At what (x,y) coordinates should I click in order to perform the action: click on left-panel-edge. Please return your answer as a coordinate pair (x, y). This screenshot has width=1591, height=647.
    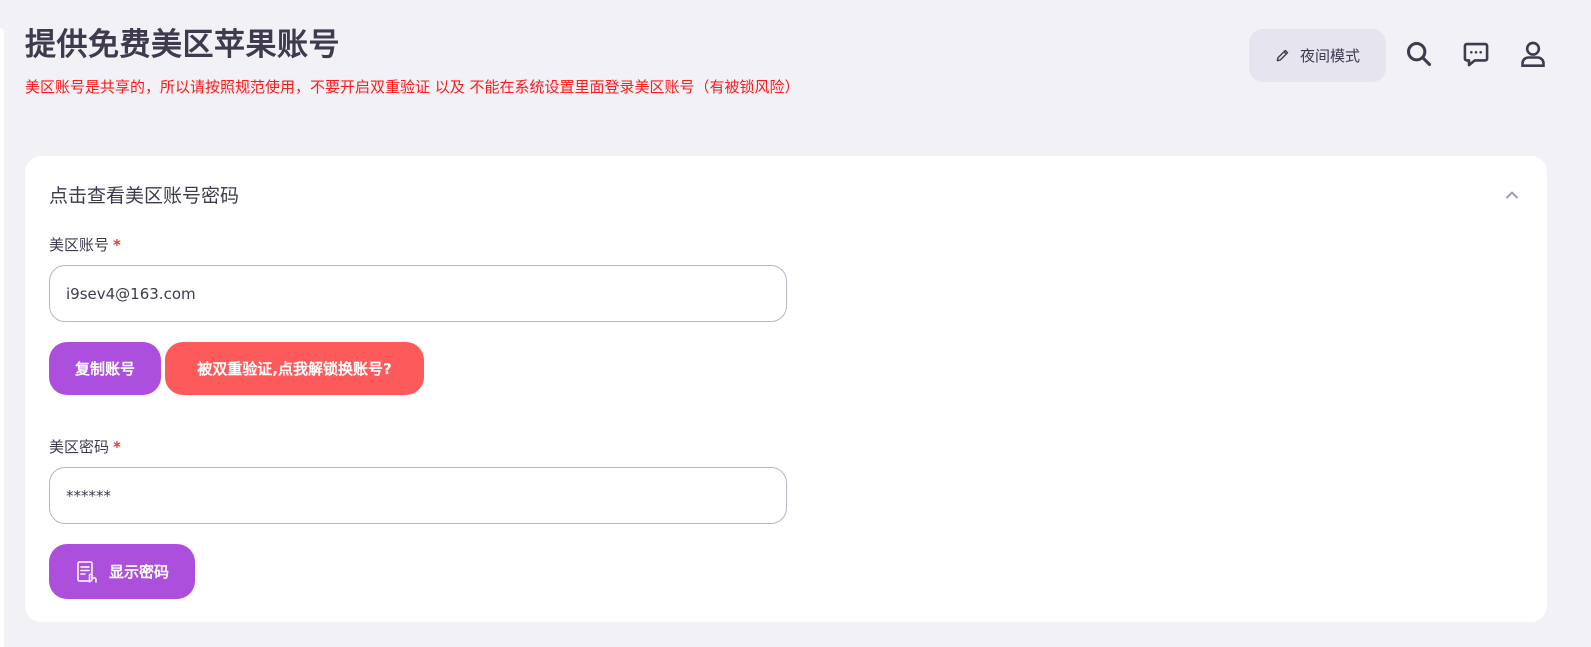
    Looking at the image, I should click on (2, 337).